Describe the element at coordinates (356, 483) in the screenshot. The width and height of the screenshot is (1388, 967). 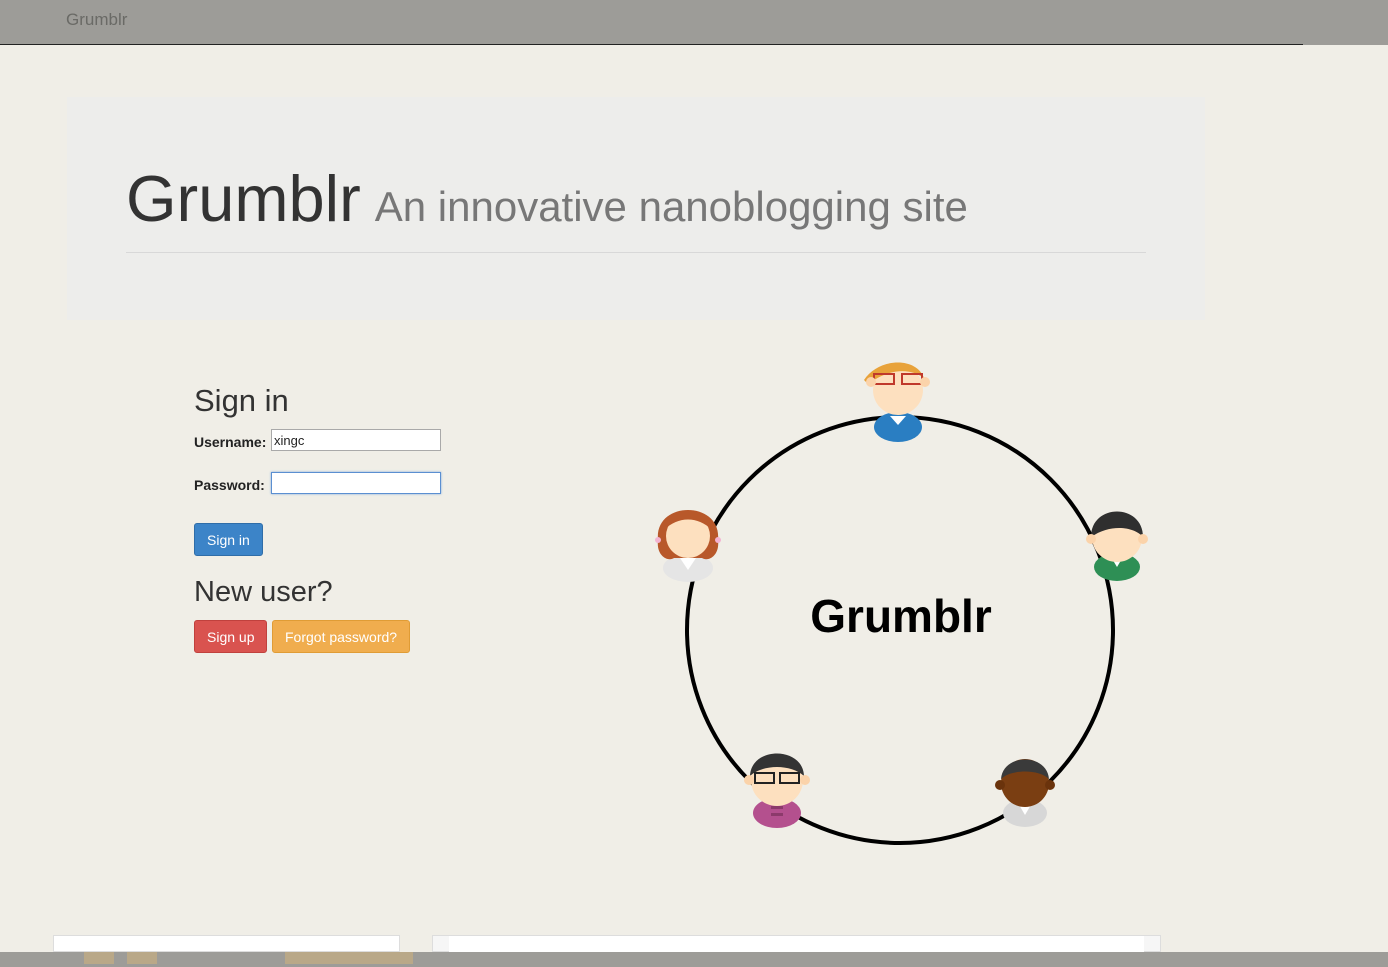
I see `password-field` at that location.